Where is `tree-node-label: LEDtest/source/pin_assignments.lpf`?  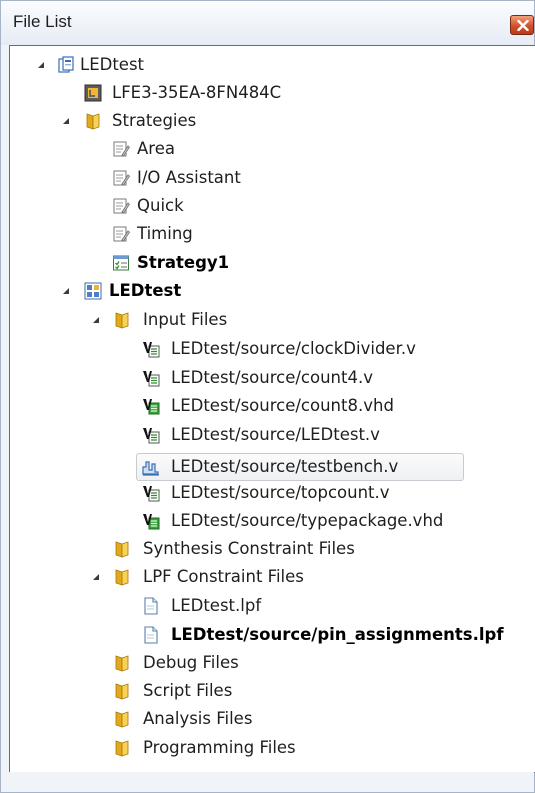 tree-node-label: LEDtest/source/pin_assignments.lpf is located at coordinates (337, 634).